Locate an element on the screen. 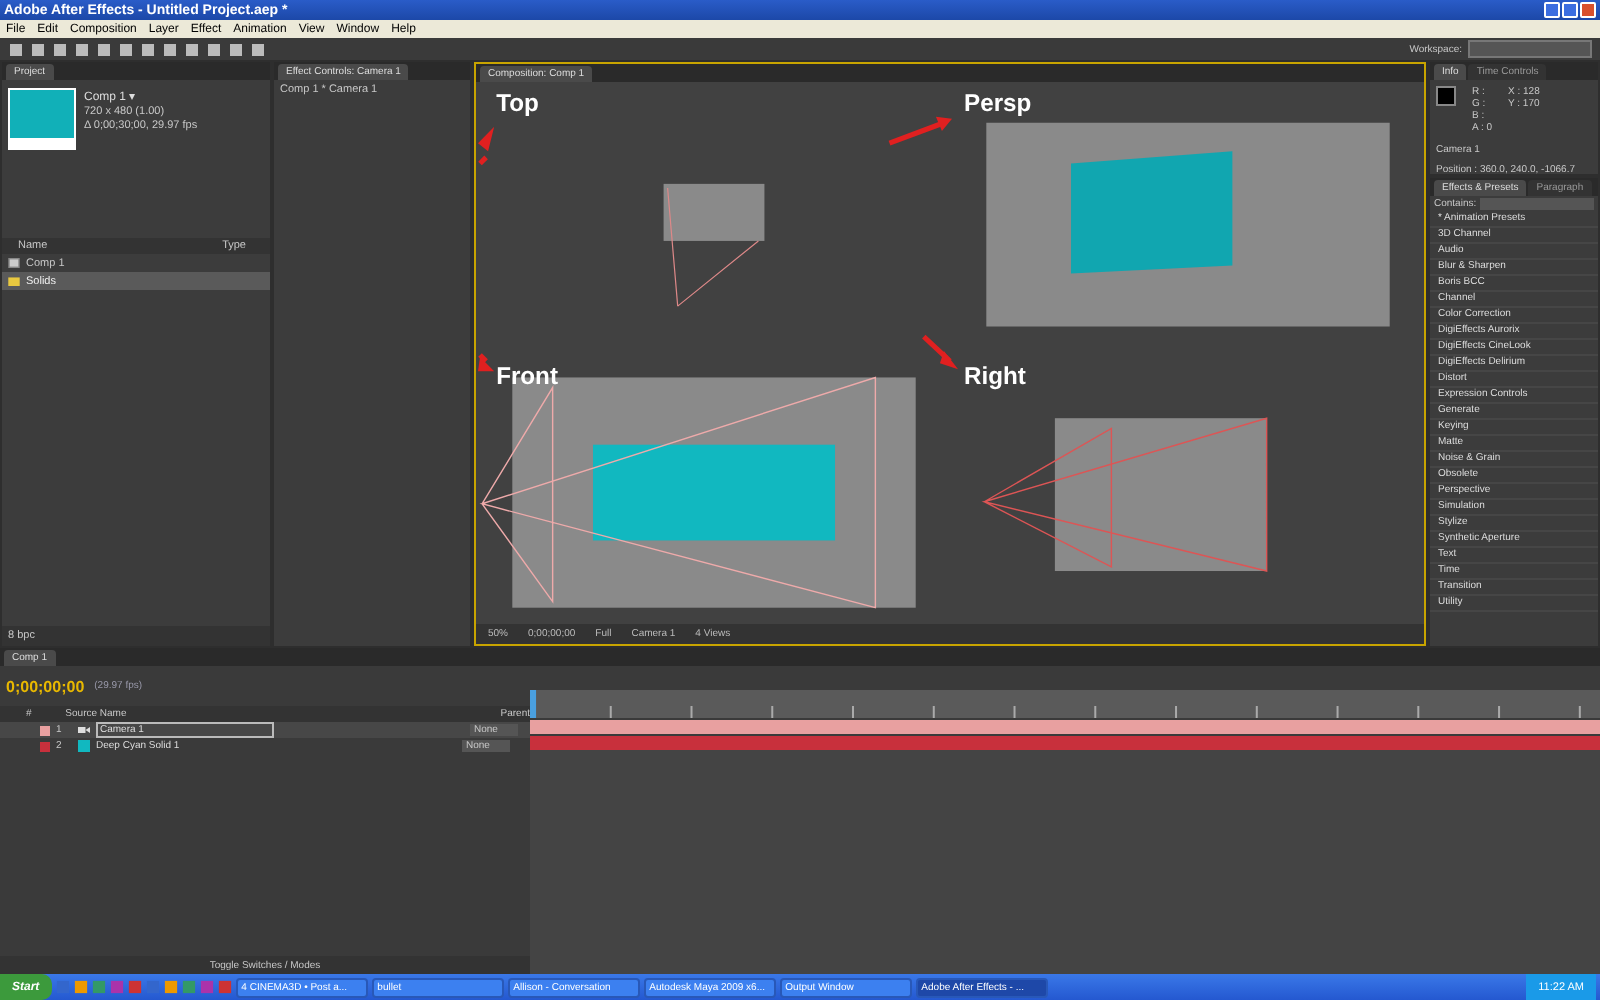 This screenshot has width=1600, height=1000. folder-icon is located at coordinates (14, 281).